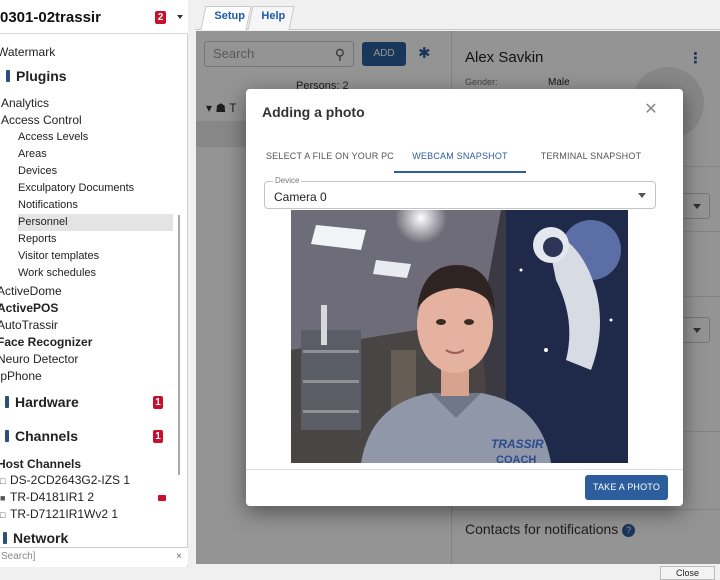 The height and width of the screenshot is (580, 720). I want to click on tab-setup: Setup, so click(226, 18).